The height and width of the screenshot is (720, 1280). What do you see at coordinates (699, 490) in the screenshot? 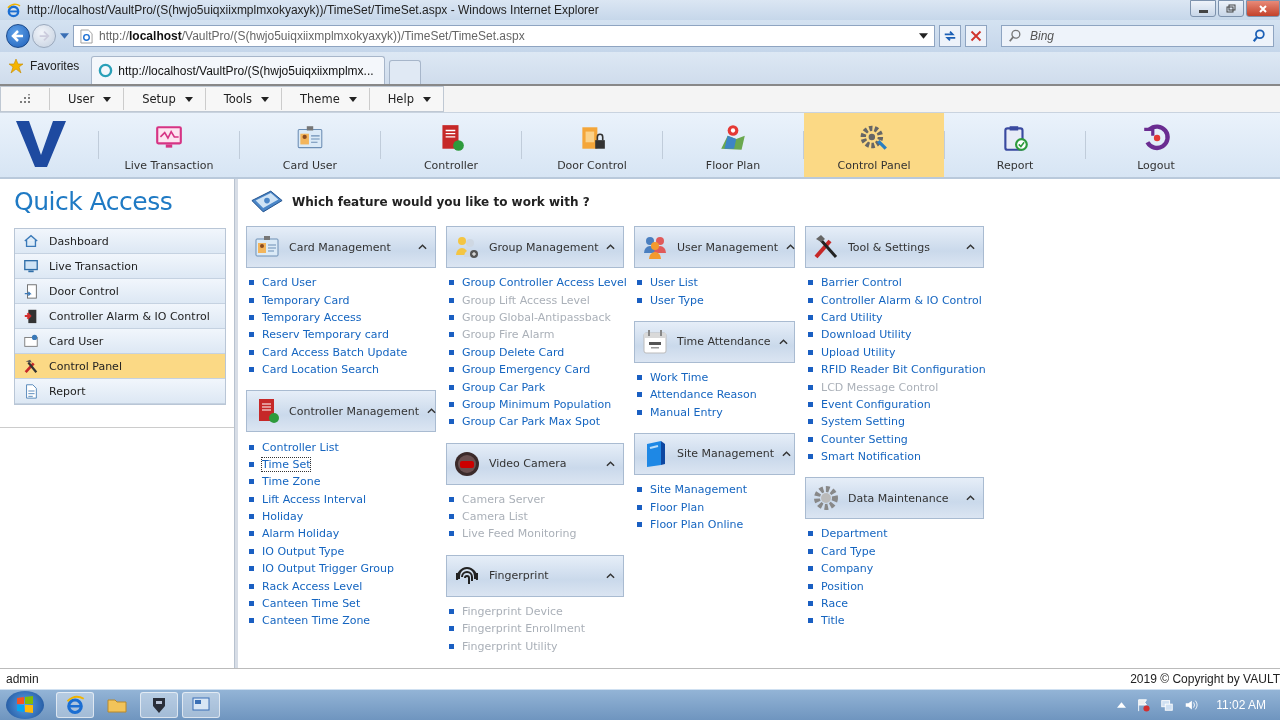
I see `feature-link: Site Management` at bounding box center [699, 490].